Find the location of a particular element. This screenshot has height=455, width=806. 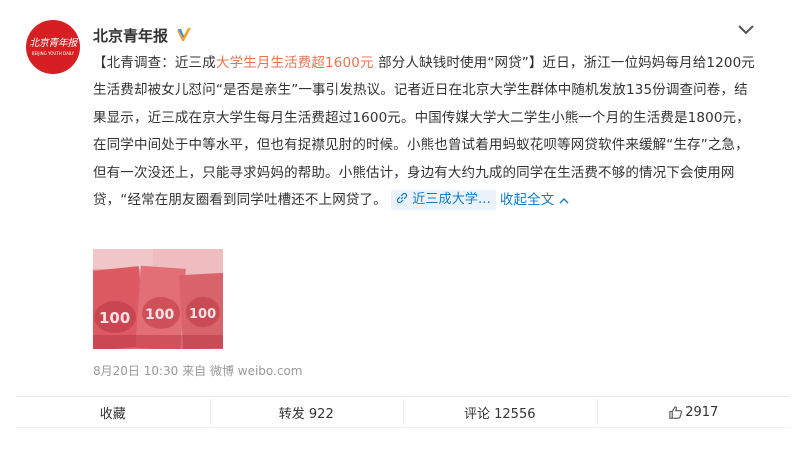

favorite-label: 收藏 is located at coordinates (112, 414).